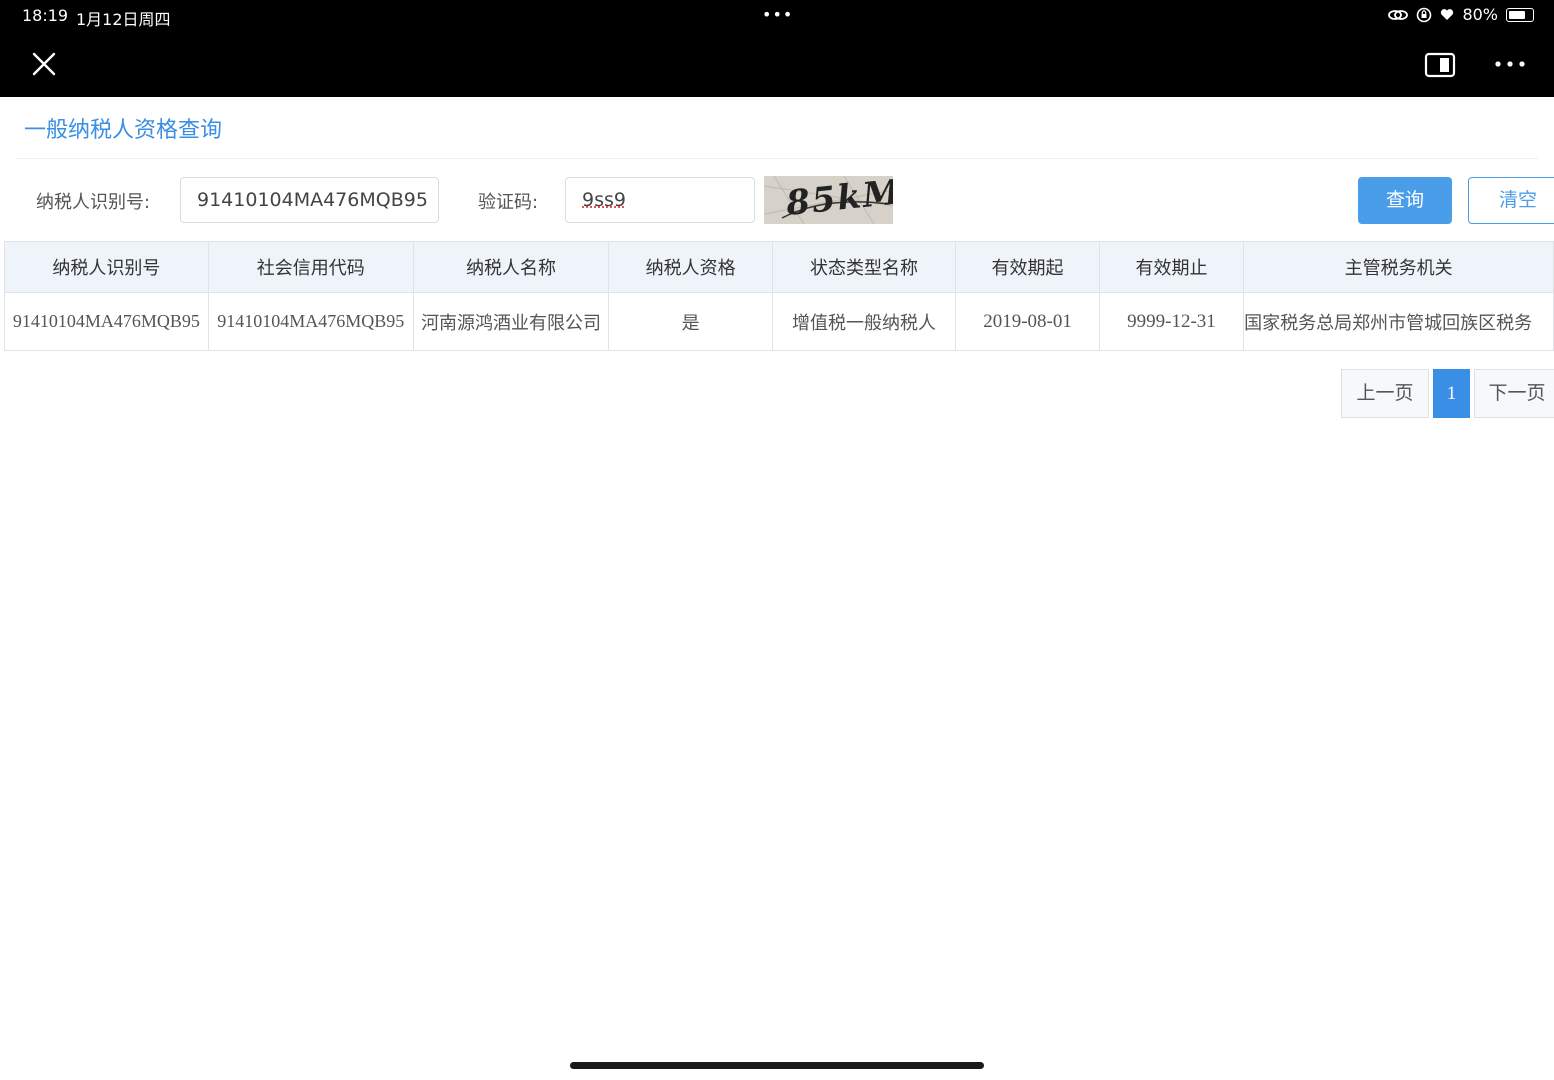 This screenshot has height=1080, width=1554. I want to click on column-header: 有效期止, so click(1171, 267).